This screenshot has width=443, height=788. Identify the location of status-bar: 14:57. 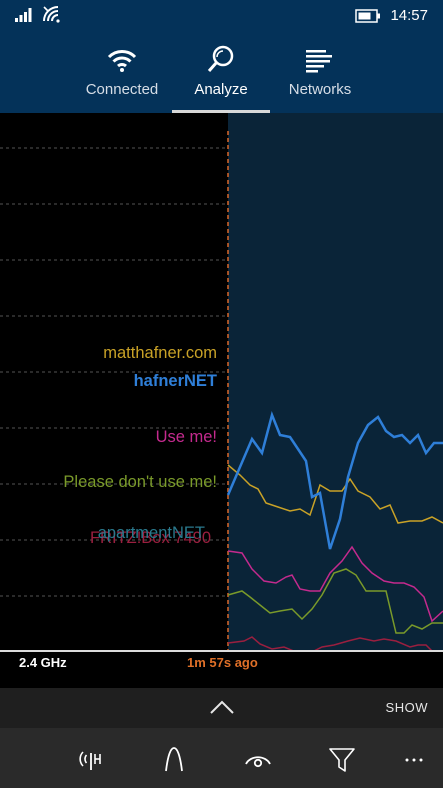
(221, 16).